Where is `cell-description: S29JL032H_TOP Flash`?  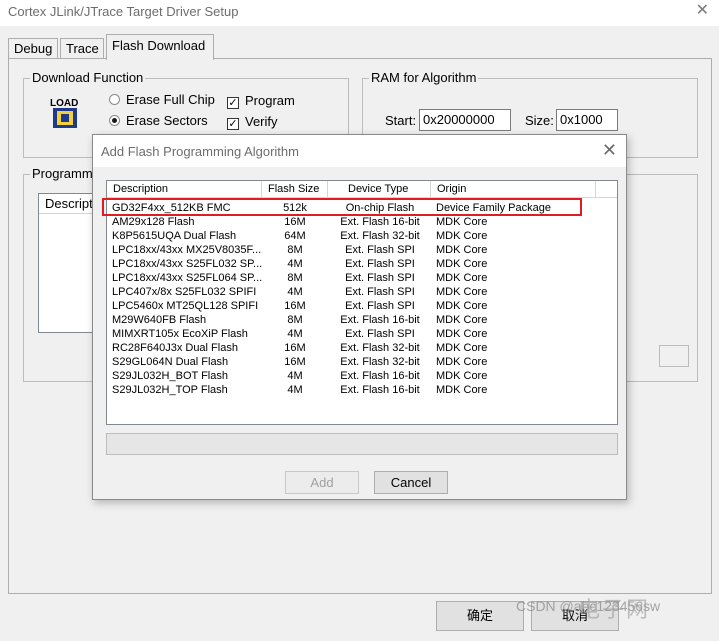
cell-description: S29JL032H_TOP Flash is located at coordinates (170, 390).